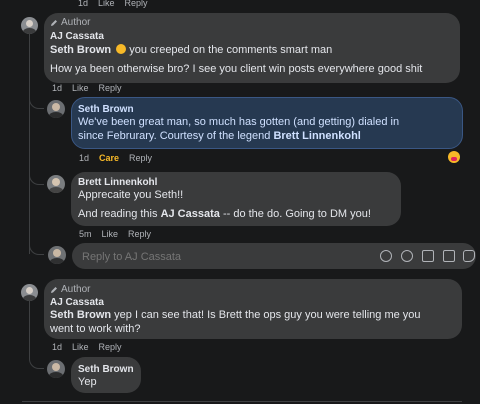  Describe the element at coordinates (316, 136) in the screenshot. I see `mention-link: Brett Linnenkohl` at that location.